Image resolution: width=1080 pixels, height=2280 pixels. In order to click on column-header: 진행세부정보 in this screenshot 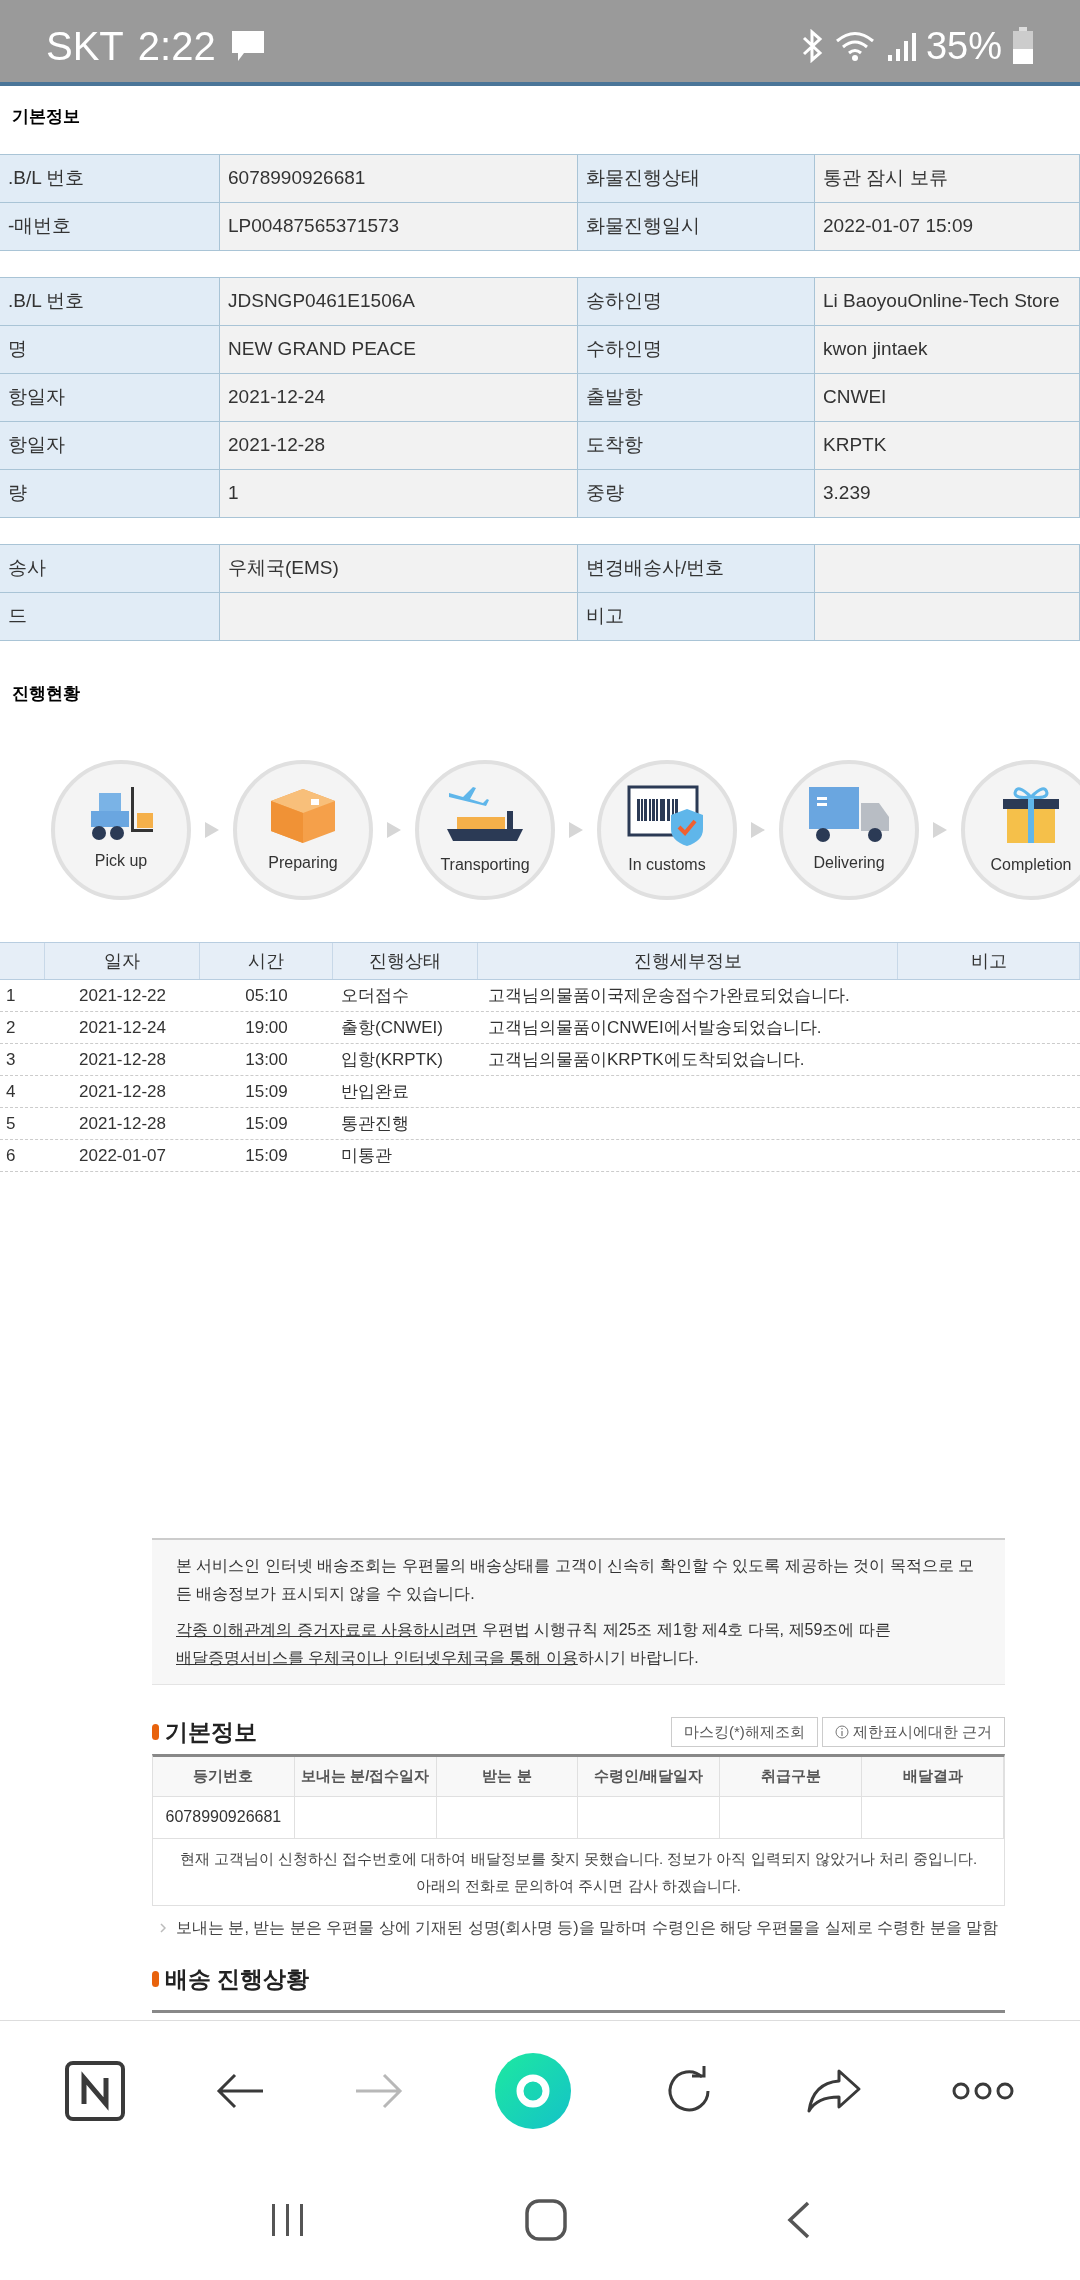, I will do `click(688, 961)`.